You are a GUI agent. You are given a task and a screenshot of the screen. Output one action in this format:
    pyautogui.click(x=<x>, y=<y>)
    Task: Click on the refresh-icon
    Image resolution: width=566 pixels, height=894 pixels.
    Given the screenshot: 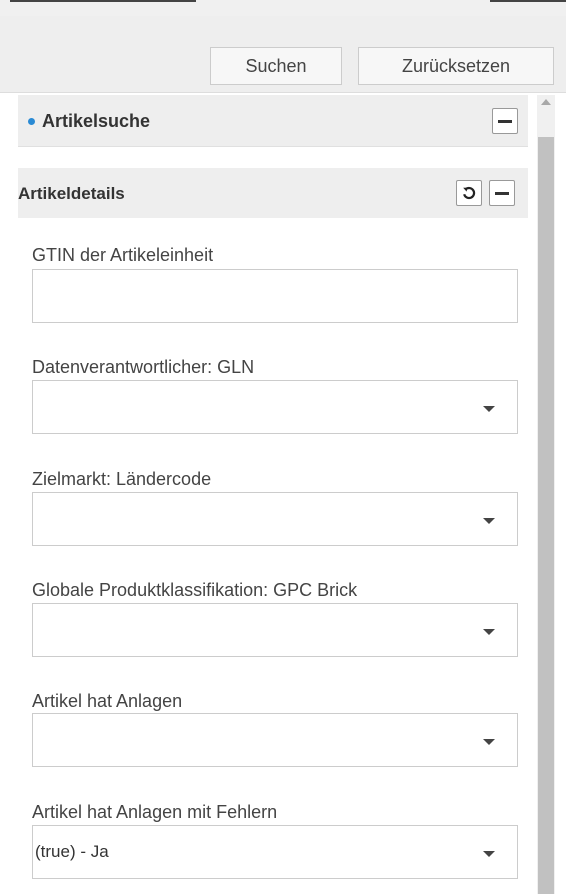 What is the action you would take?
    pyautogui.click(x=469, y=193)
    